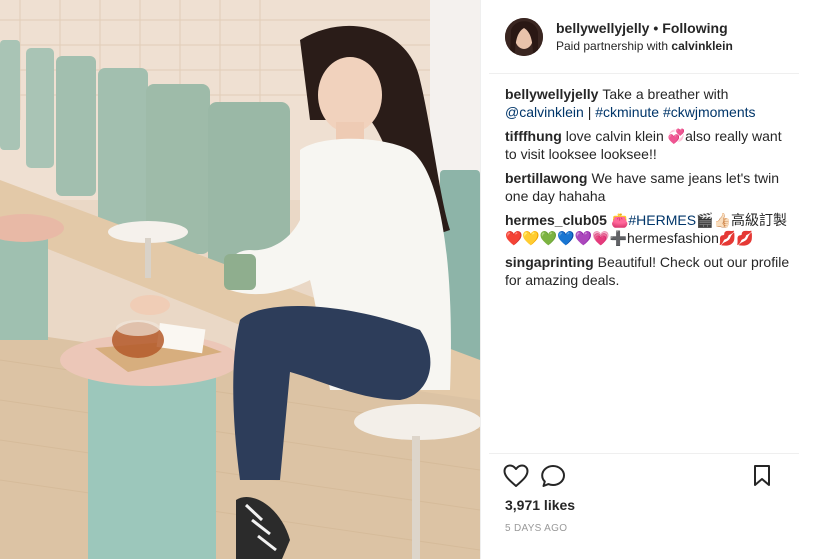 The width and height of the screenshot is (816, 559). Describe the element at coordinates (516, 478) in the screenshot. I see `heart-icon` at that location.